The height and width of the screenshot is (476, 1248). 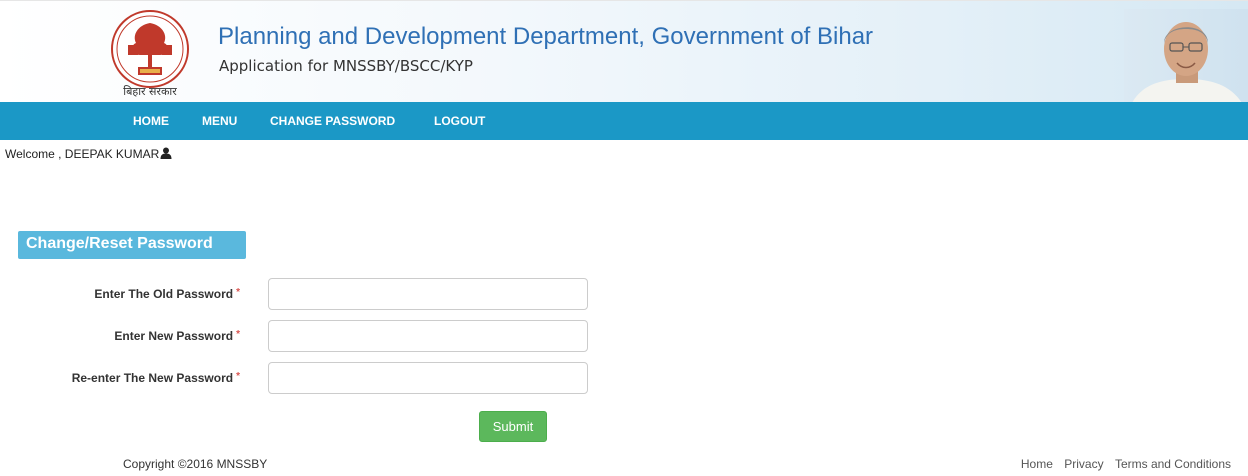 I want to click on bihar-emblem-logo: बिहार सरकार, so click(x=150, y=55).